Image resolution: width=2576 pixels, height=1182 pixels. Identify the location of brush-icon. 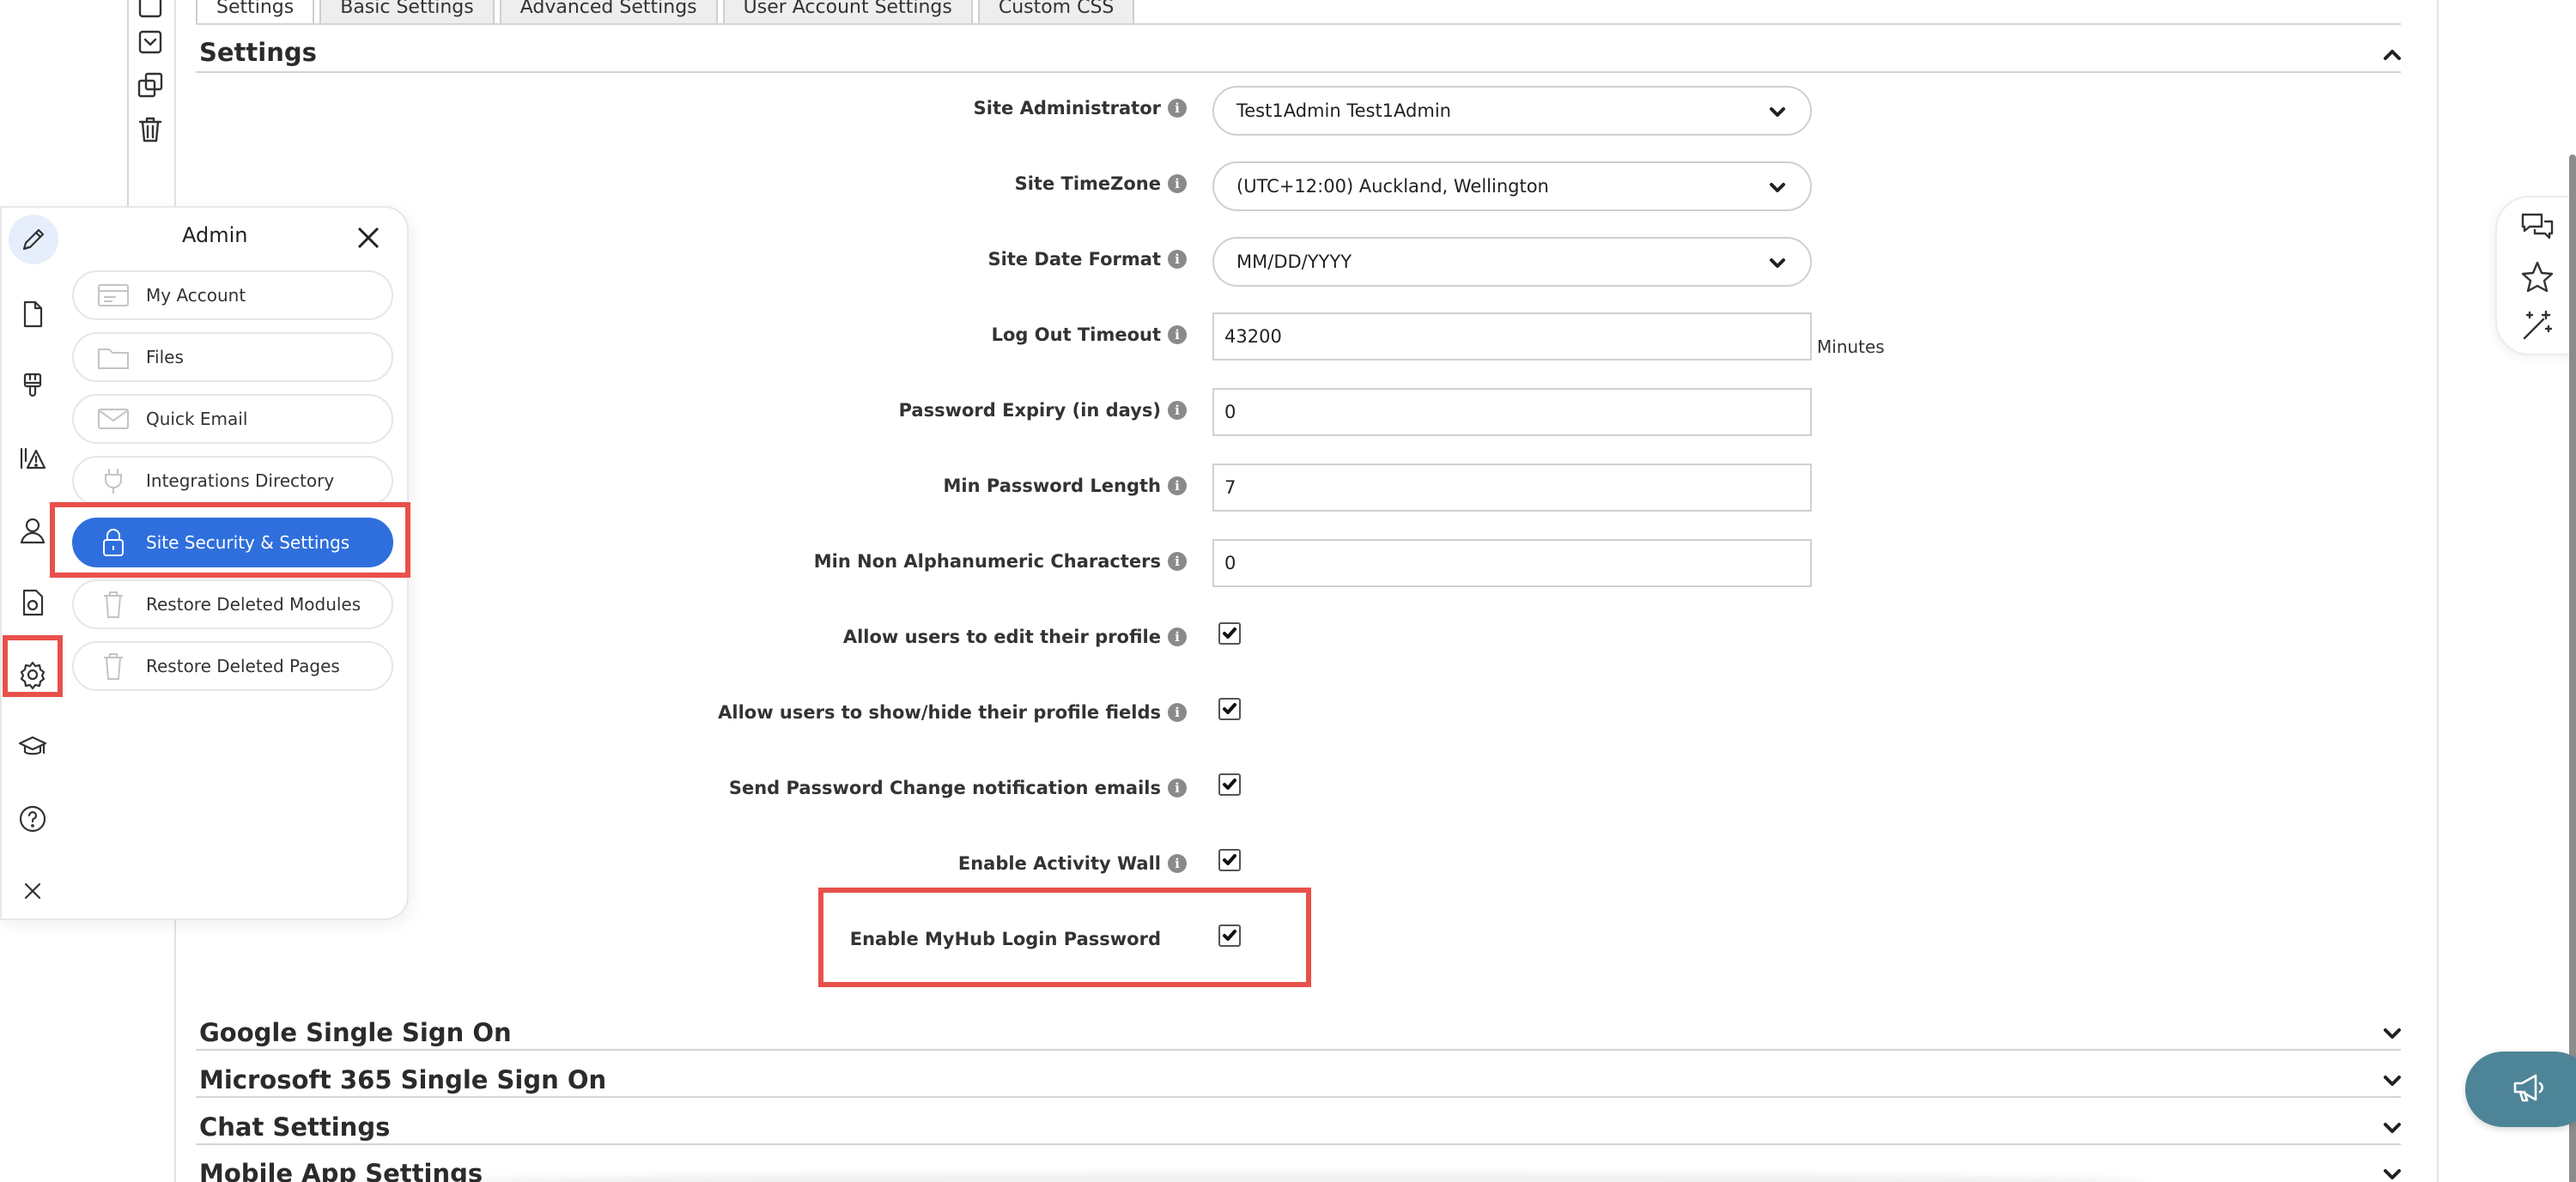
(32, 387).